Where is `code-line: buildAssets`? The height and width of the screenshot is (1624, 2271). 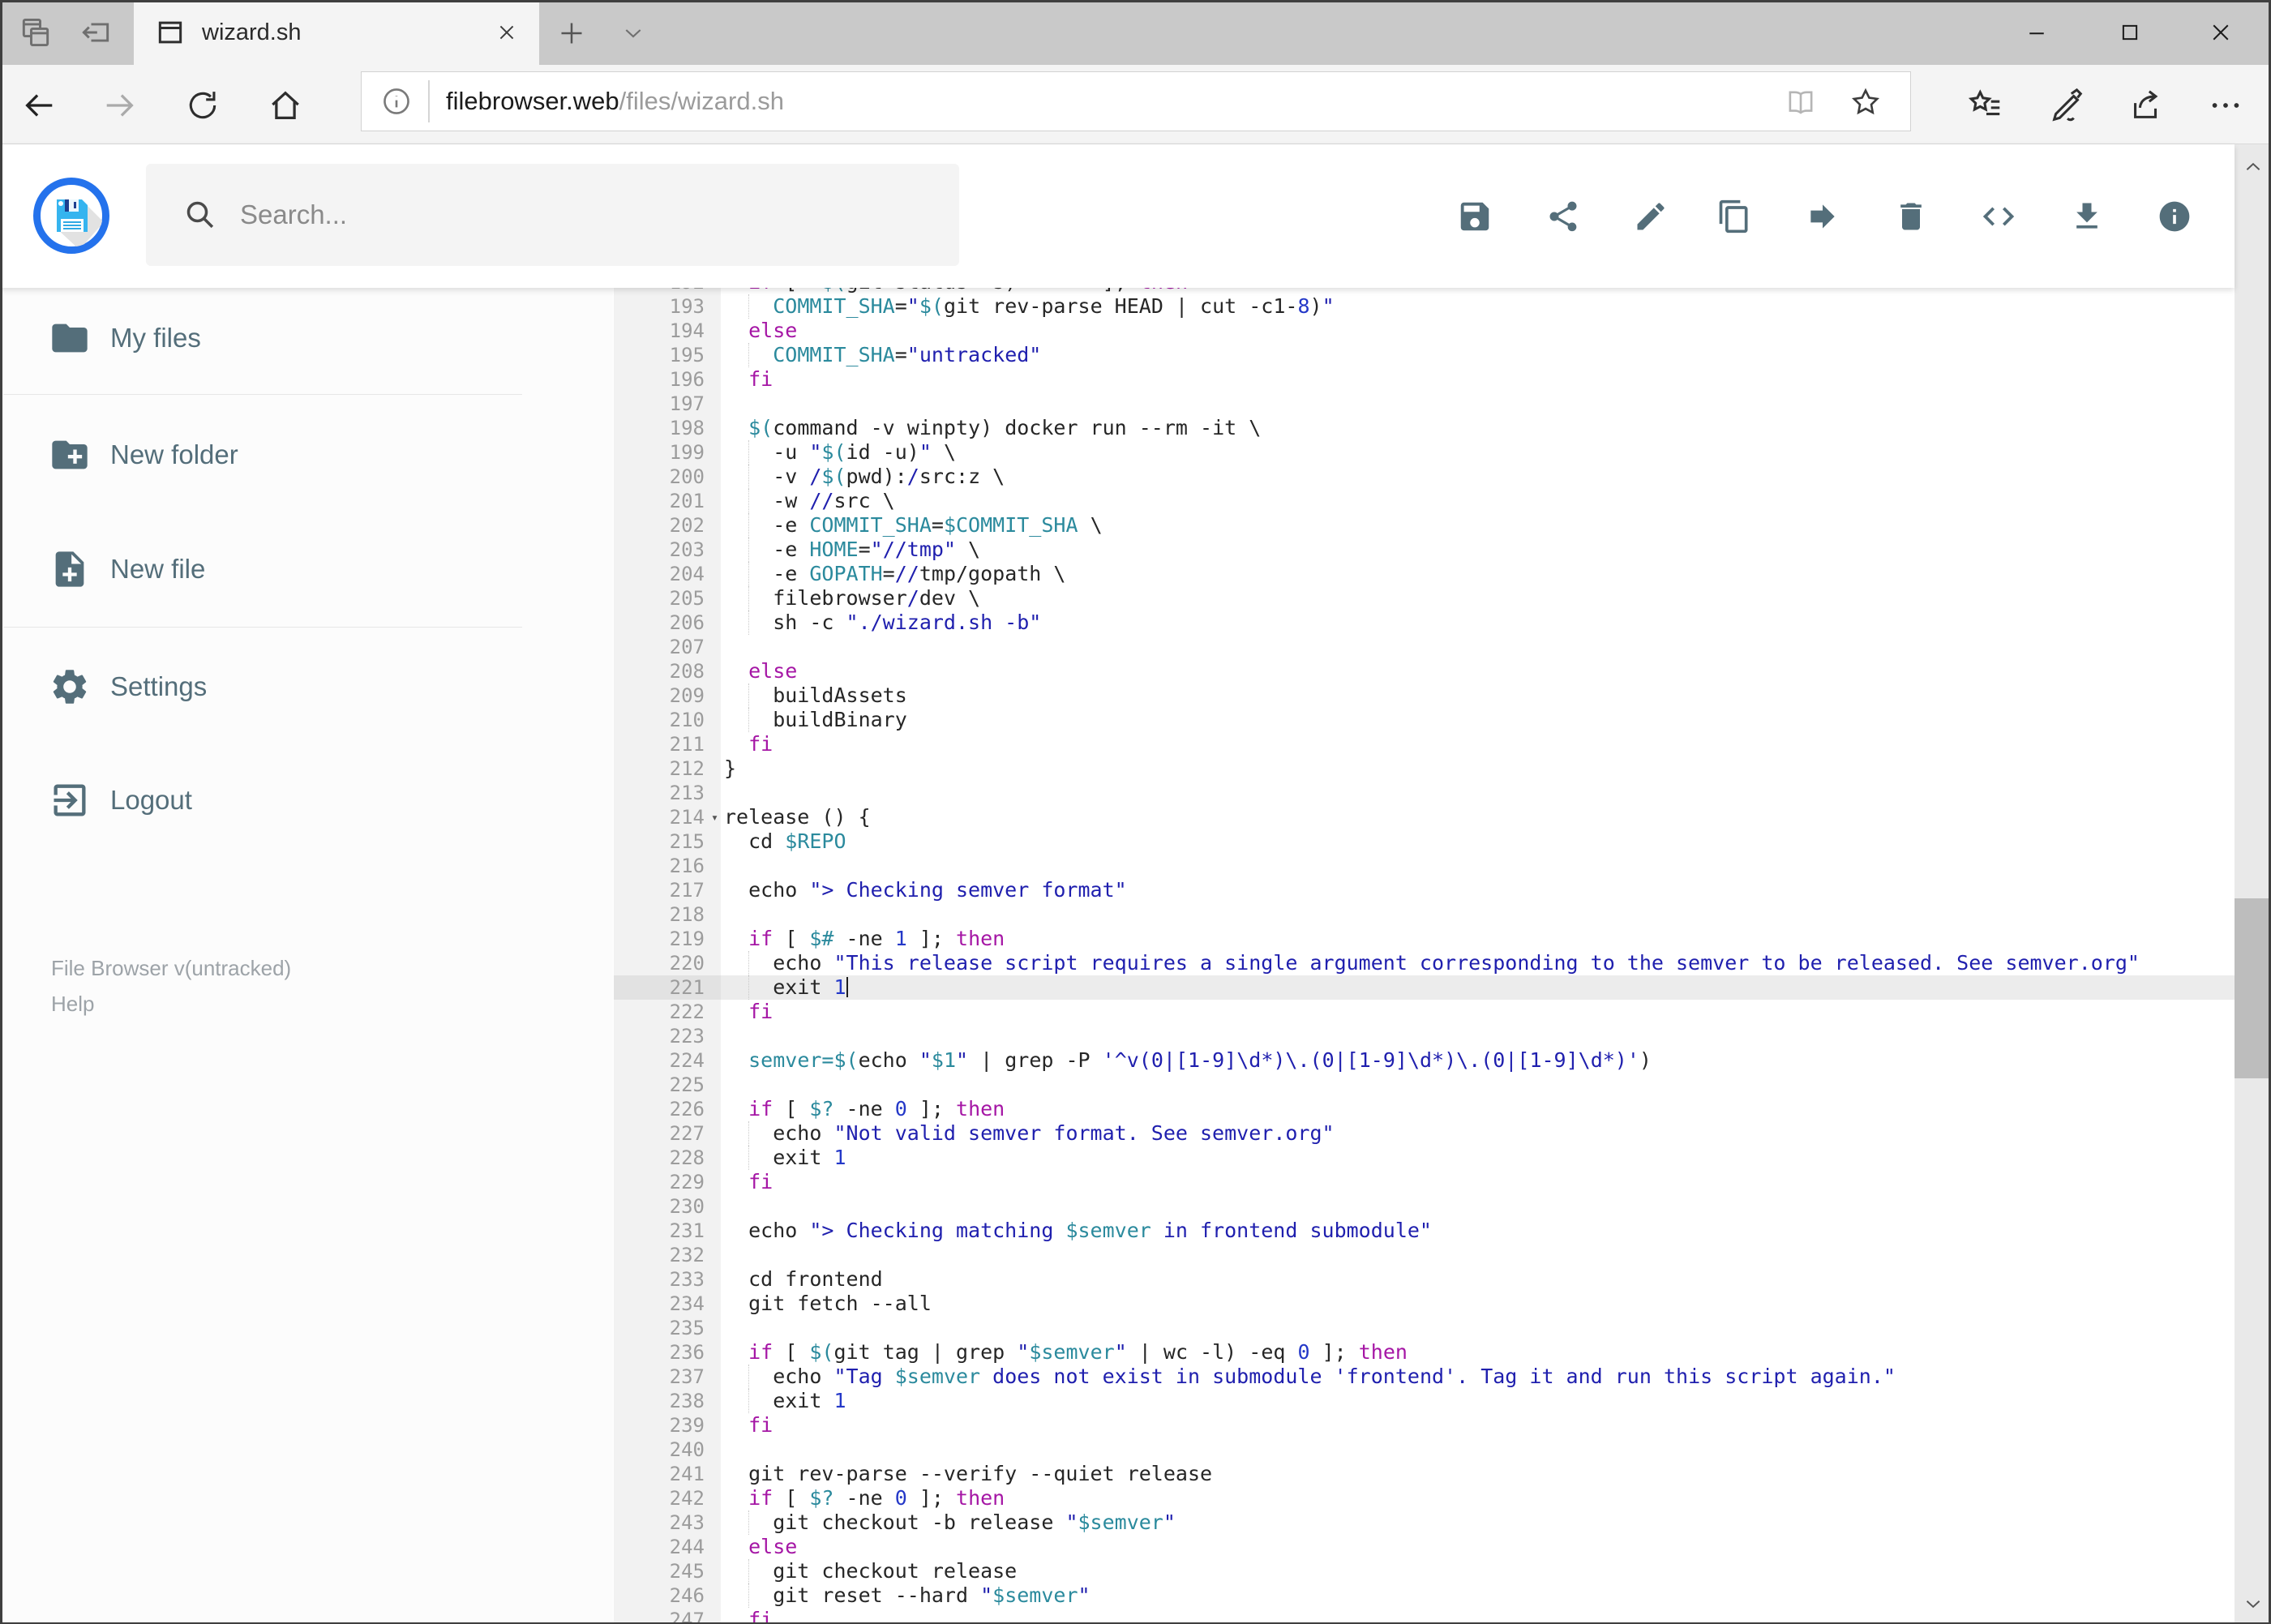
code-line: buildAssets is located at coordinates (1478, 695).